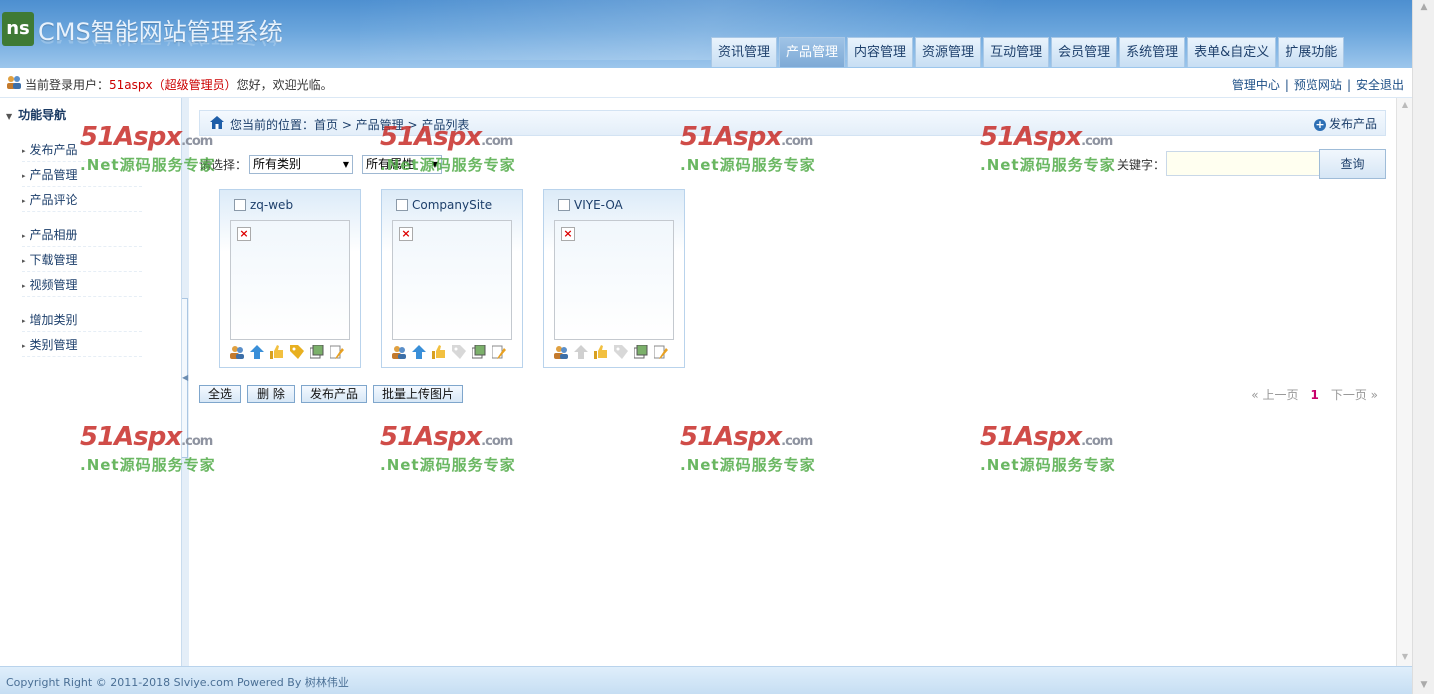 The width and height of the screenshot is (1434, 694). I want to click on sidebar-item-videos: ▸ 视频管理, so click(82, 286).